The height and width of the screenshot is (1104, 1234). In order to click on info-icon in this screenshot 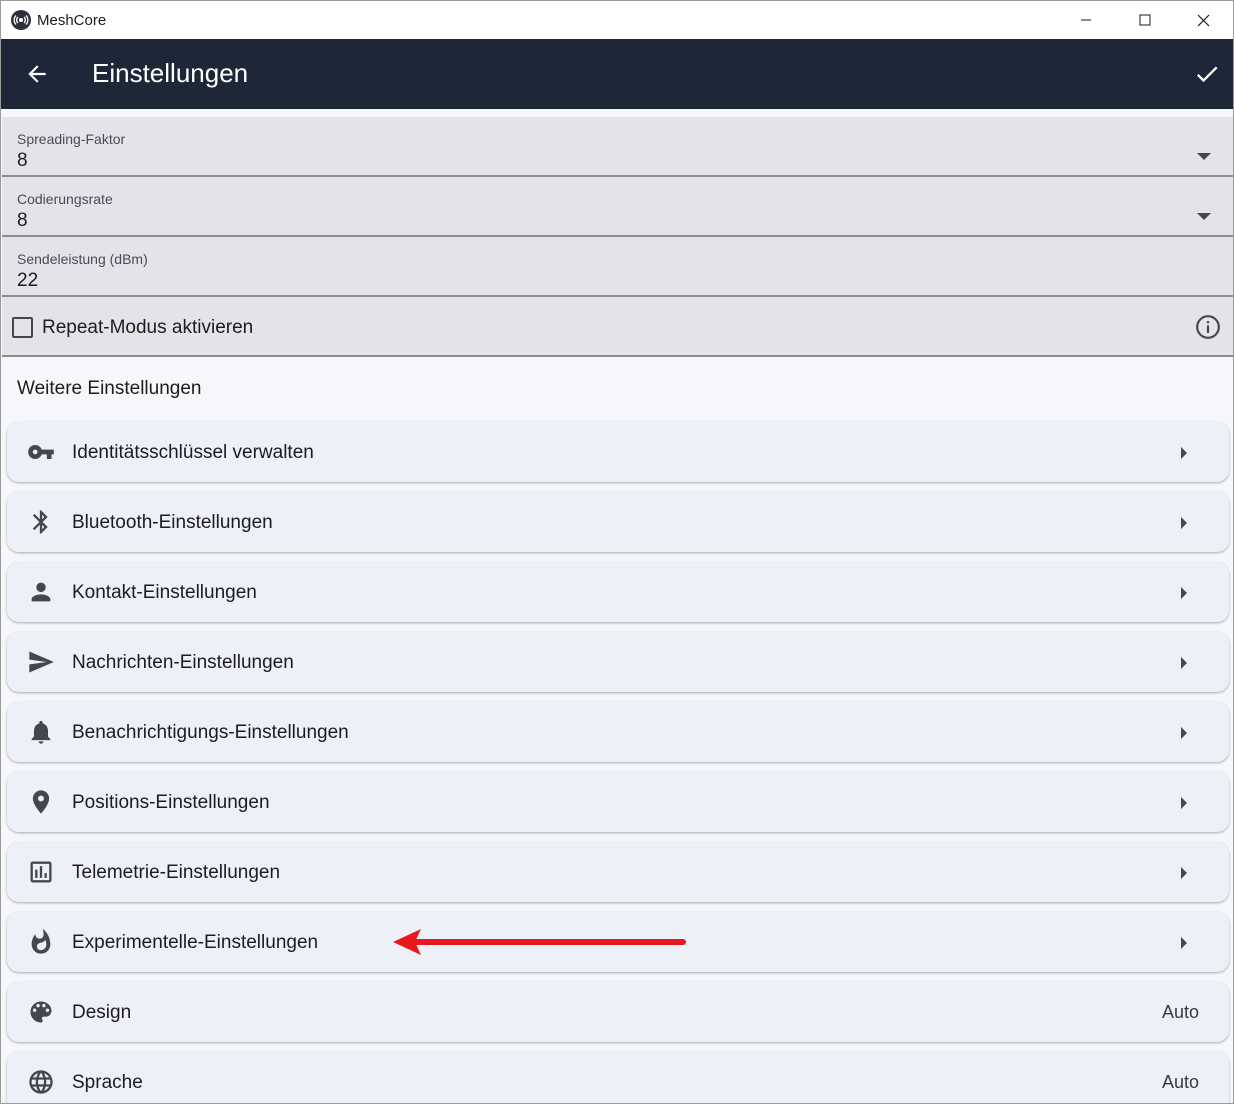, I will do `click(1208, 327)`.